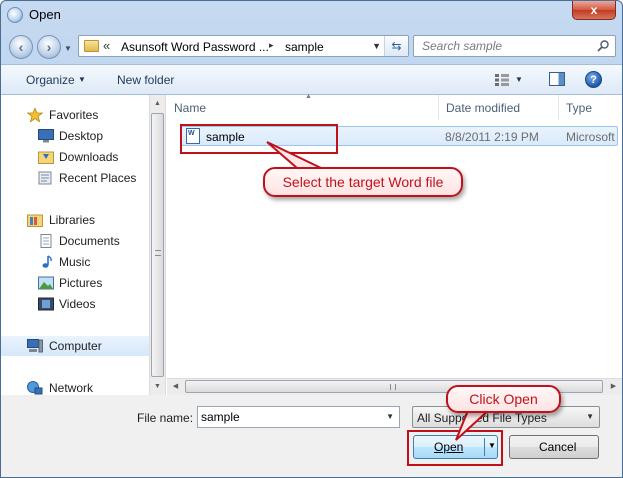 The image size is (623, 478). What do you see at coordinates (71, 388) in the screenshot?
I see `sidebar-item-label: Network` at bounding box center [71, 388].